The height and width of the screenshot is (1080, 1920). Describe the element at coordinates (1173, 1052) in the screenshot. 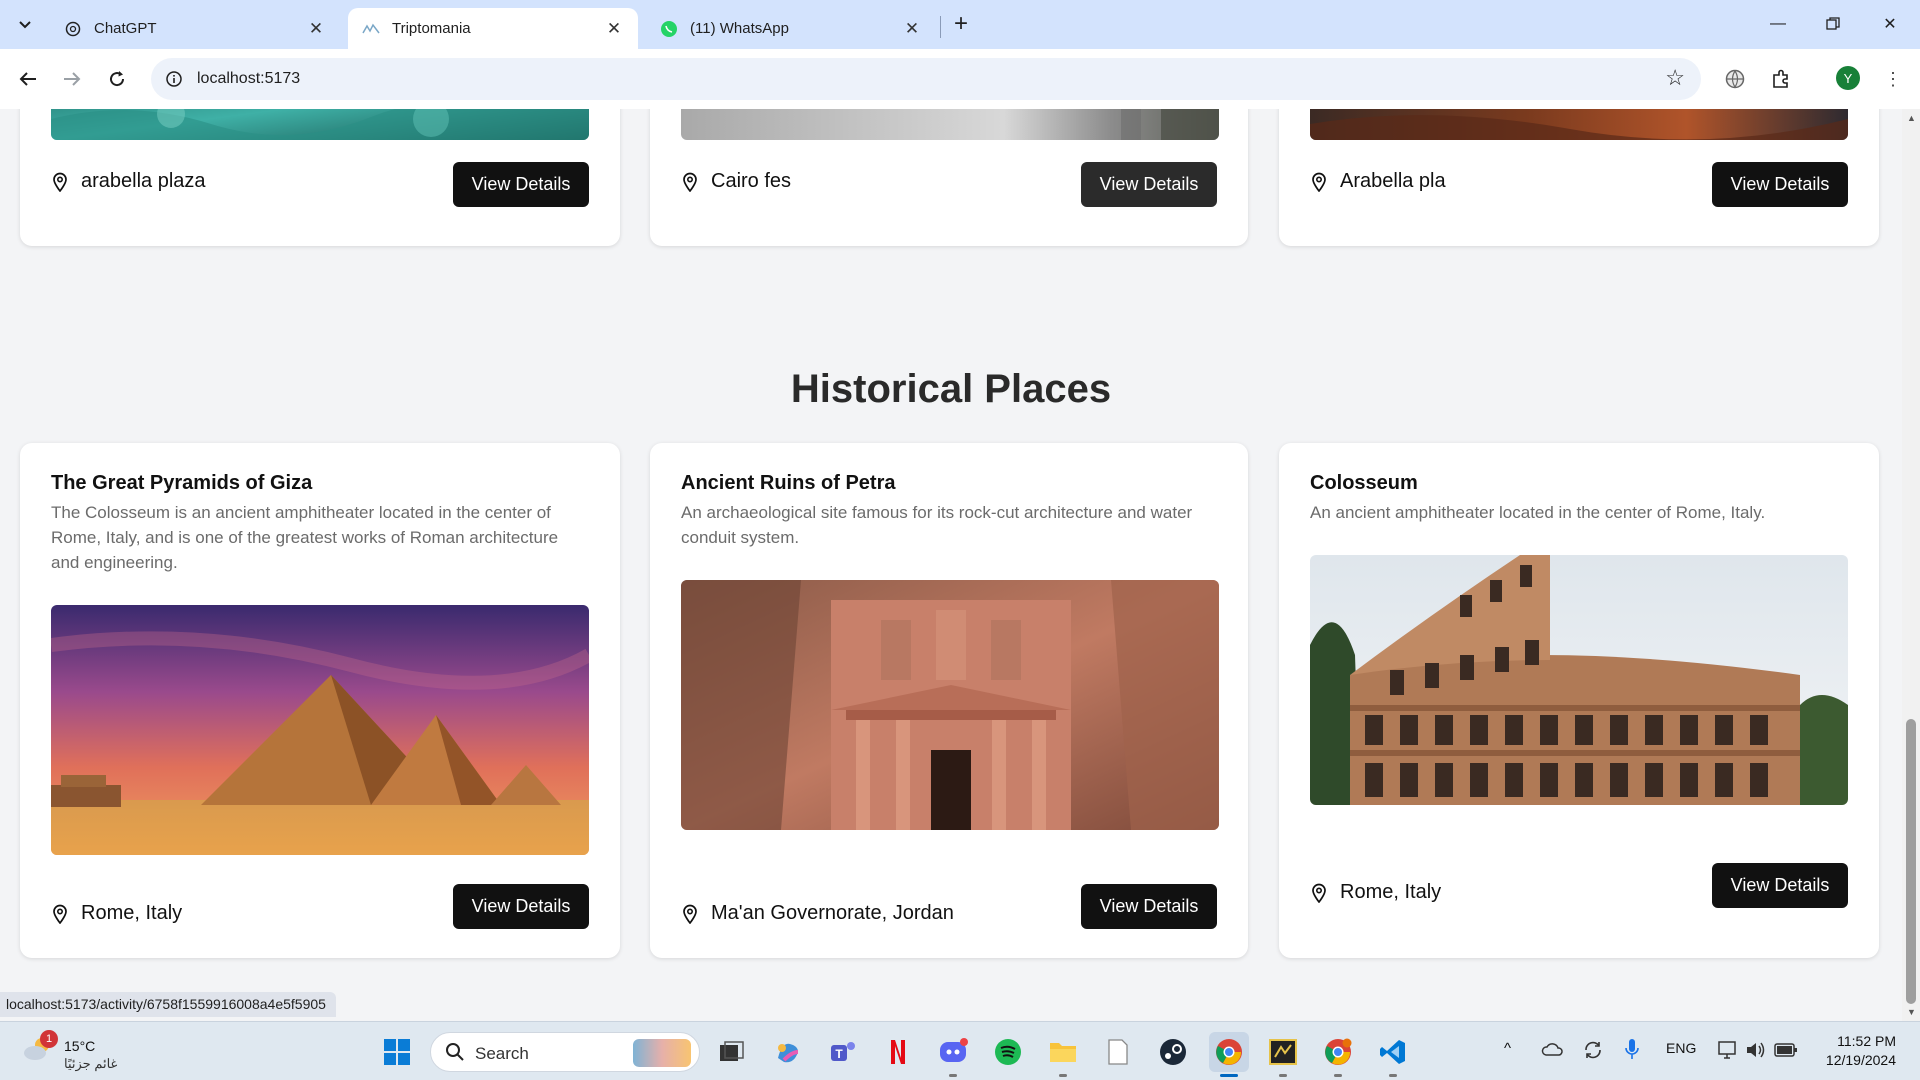

I see `steam-icon` at that location.